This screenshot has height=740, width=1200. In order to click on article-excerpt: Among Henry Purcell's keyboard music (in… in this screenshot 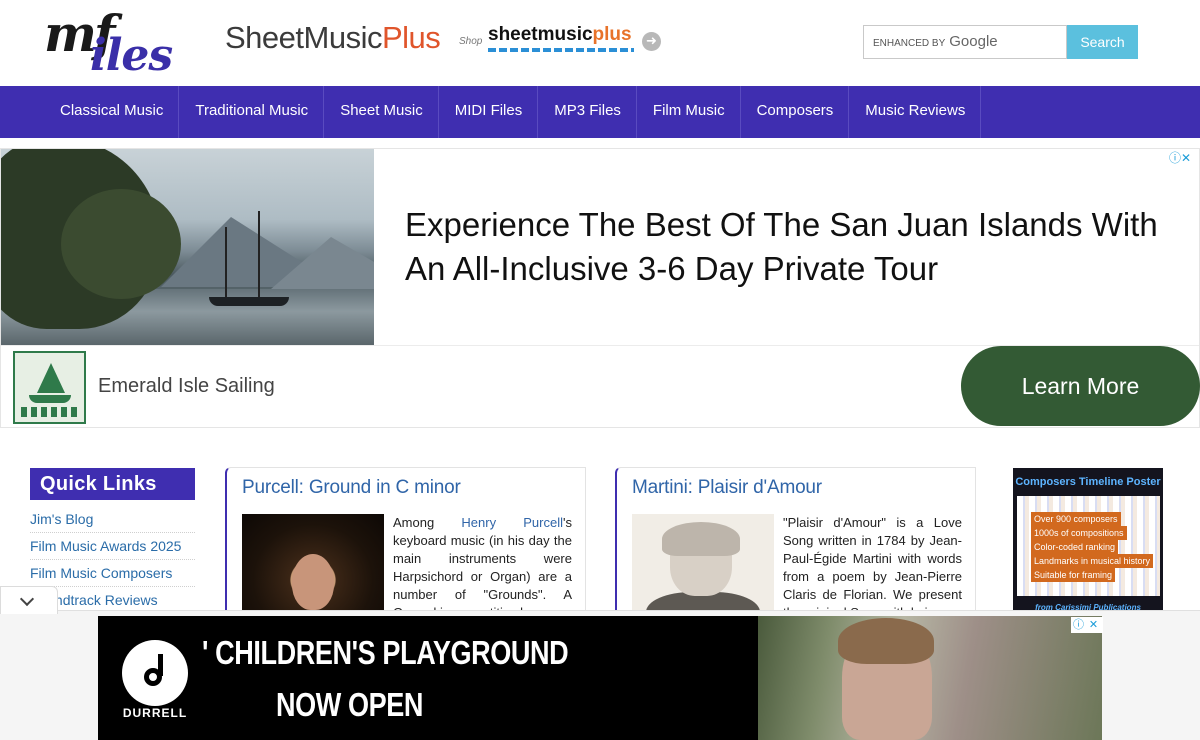, I will do `click(482, 568)`.